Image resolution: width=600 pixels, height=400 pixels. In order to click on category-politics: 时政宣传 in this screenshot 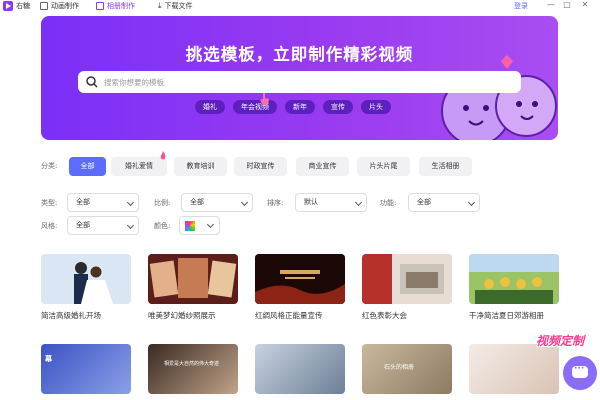, I will do `click(260, 166)`.